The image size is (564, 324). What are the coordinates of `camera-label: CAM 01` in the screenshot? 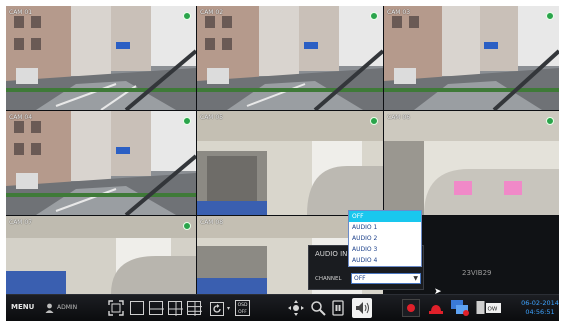 It's located at (21, 12).